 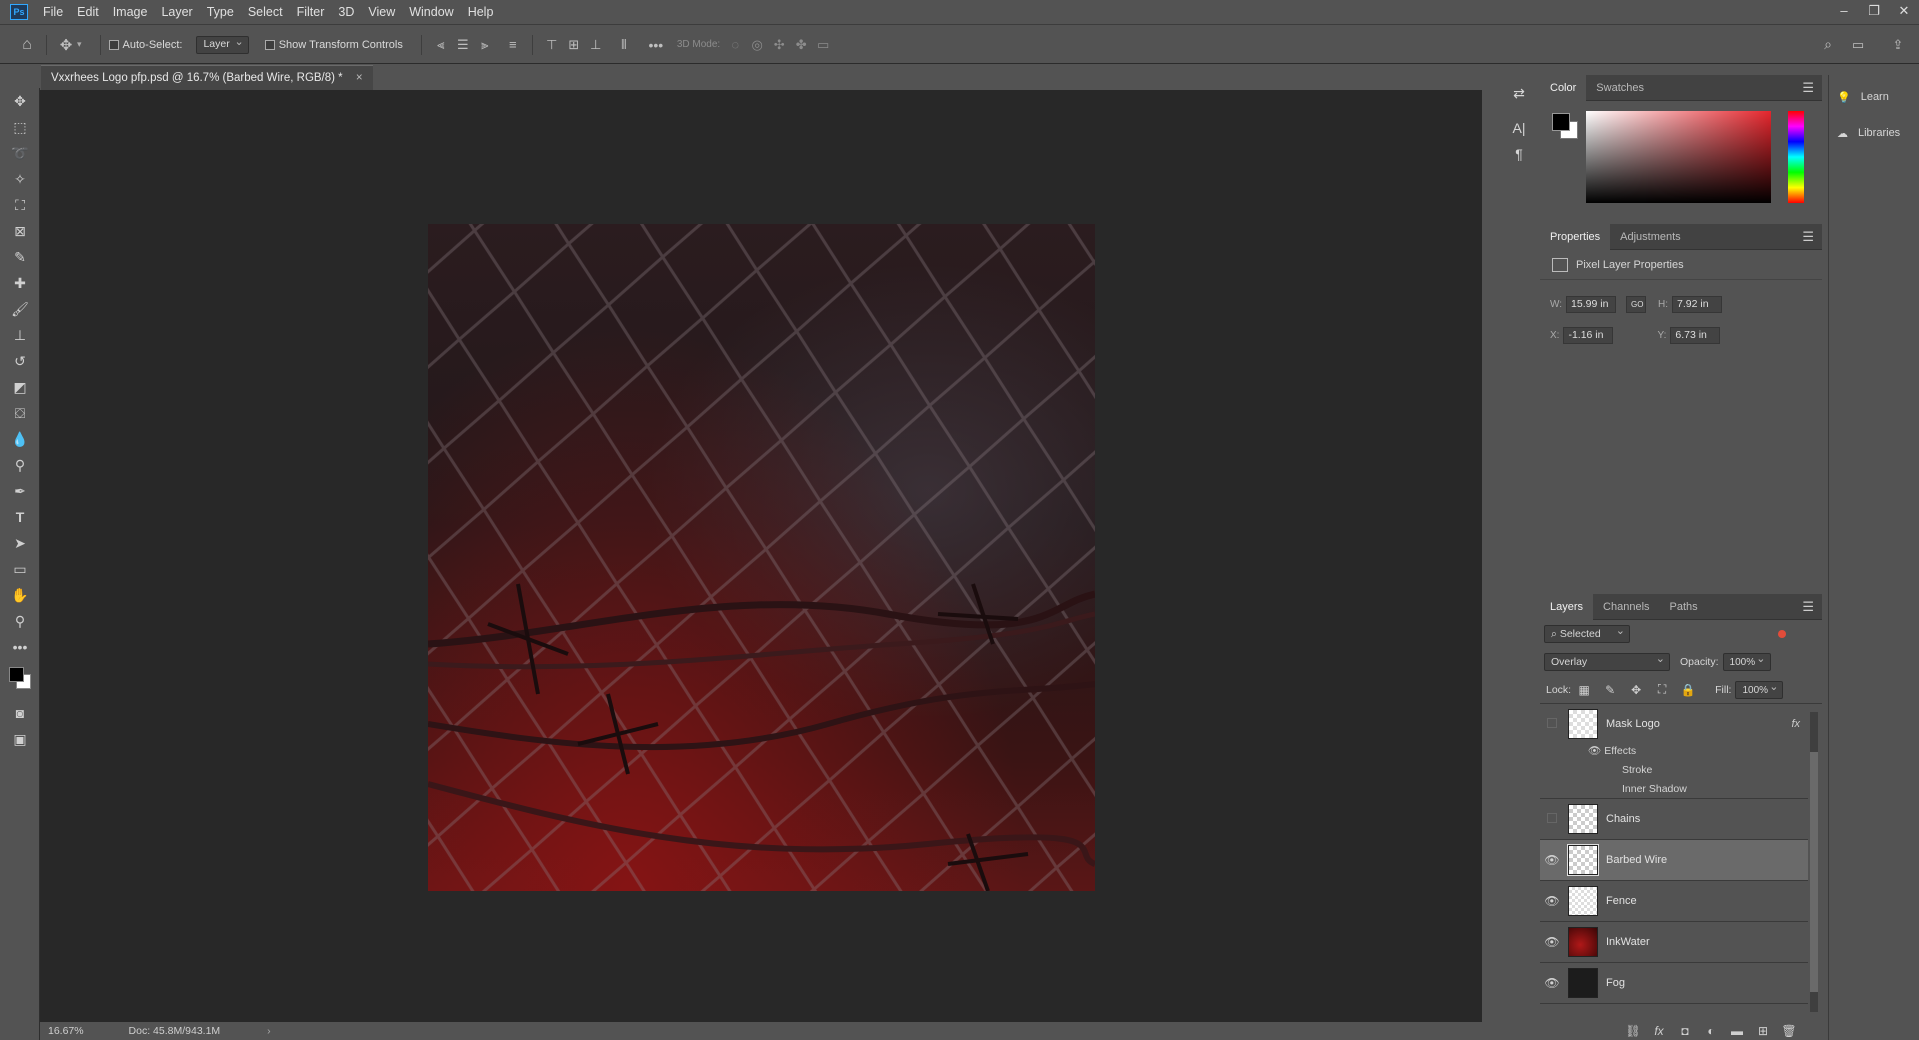 I want to click on home-icon: ⌂, so click(x=27, y=45).